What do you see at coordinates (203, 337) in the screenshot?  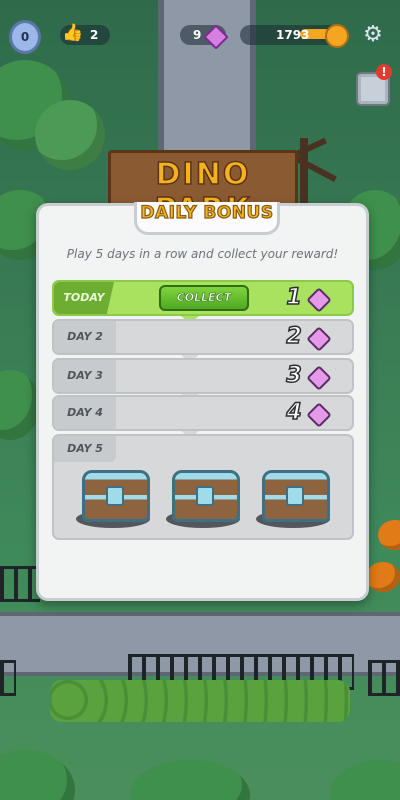 I see `day-row-2: DAY 2 2` at bounding box center [203, 337].